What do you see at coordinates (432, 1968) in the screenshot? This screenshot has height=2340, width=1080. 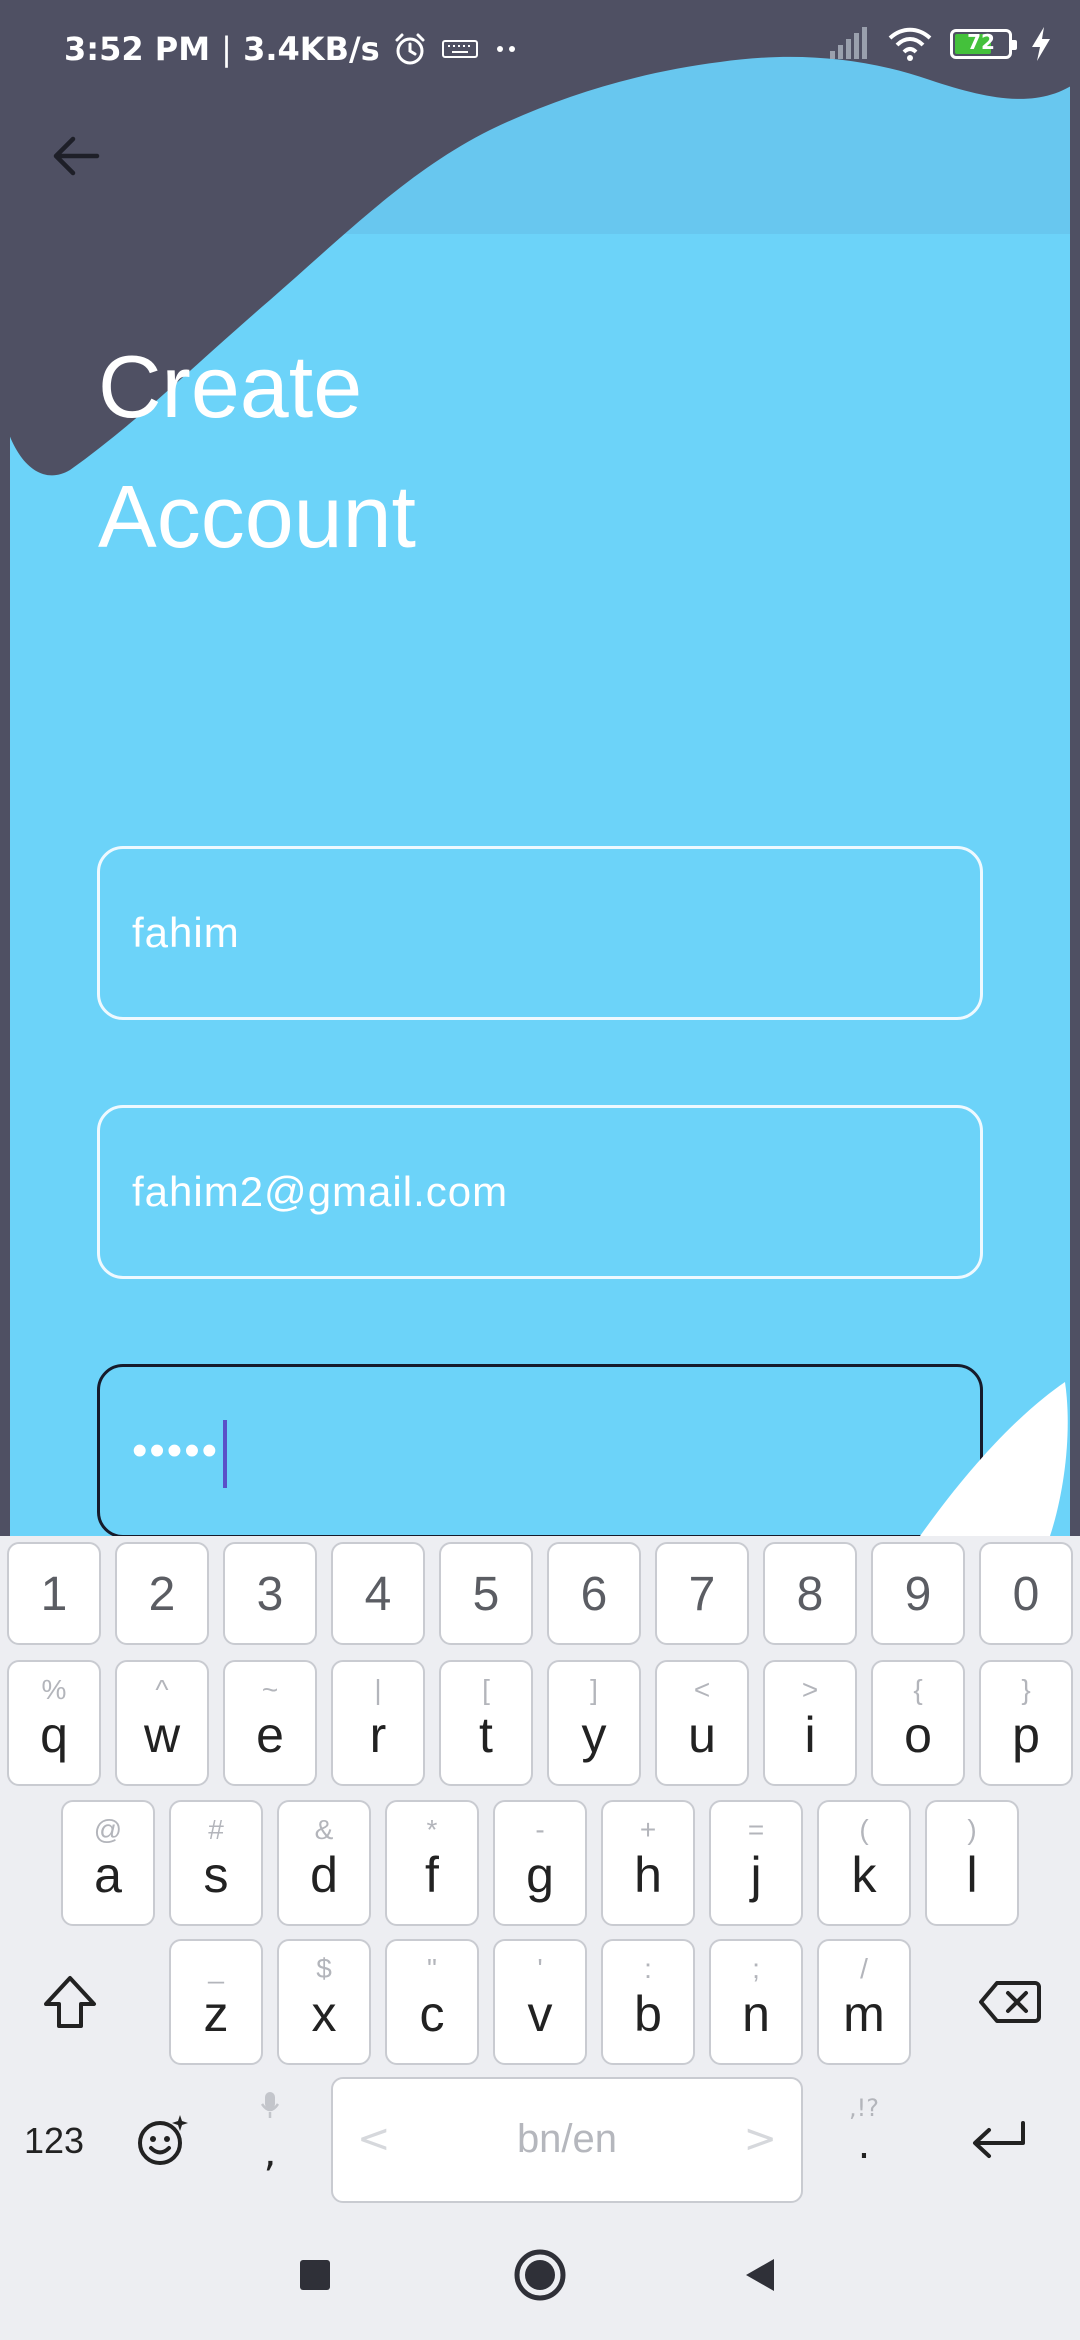 I see `key-secondary-label: "` at bounding box center [432, 1968].